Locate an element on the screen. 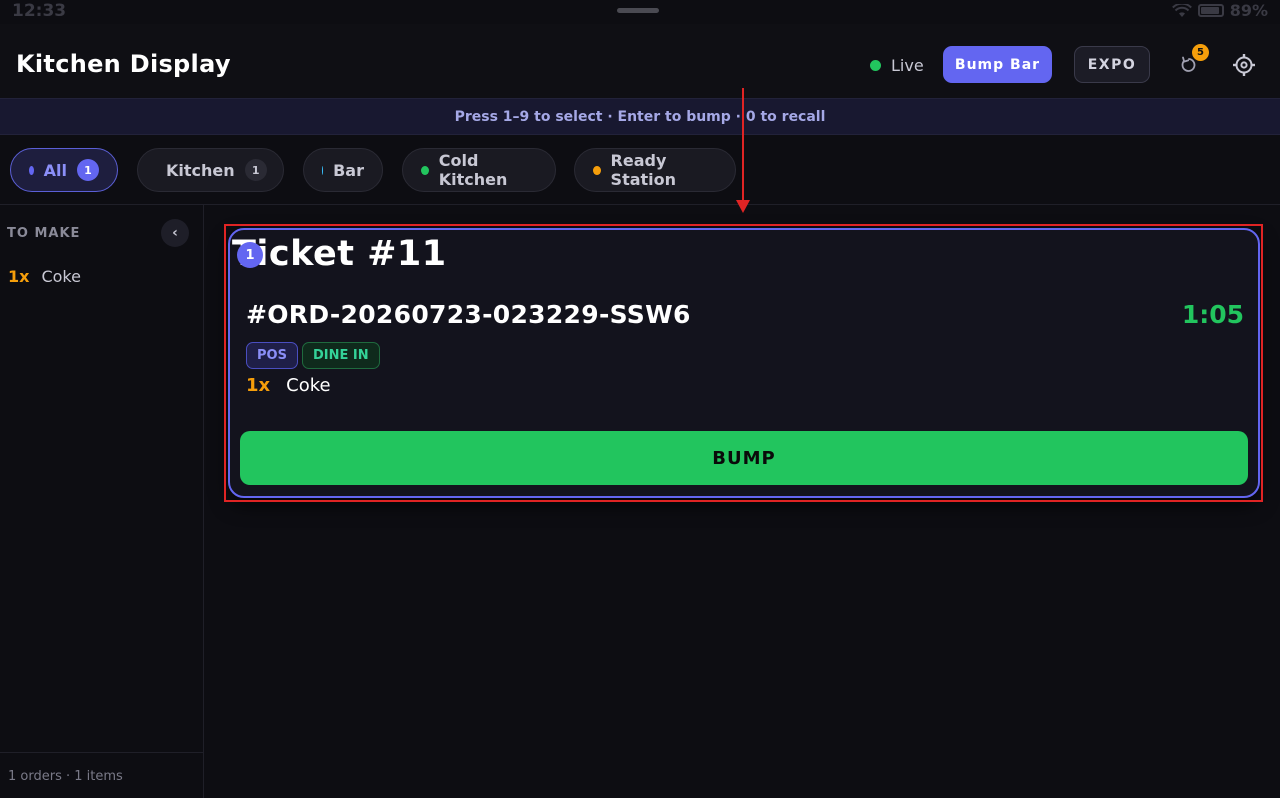 The width and height of the screenshot is (1280, 798). recall-count-badge: 5 is located at coordinates (1200, 52).